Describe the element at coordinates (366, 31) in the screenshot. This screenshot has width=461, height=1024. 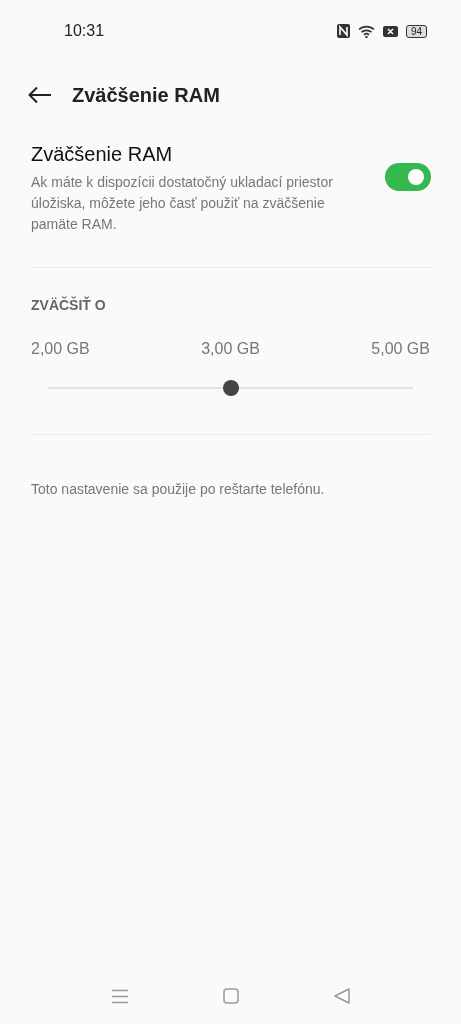
I see `wifi-icon` at that location.